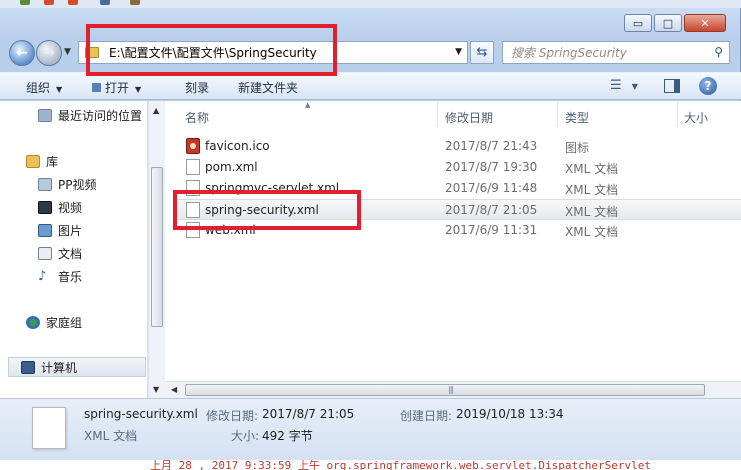 Image resolution: width=741 pixels, height=470 pixels. I want to click on address-row: ← → ▼ E:\配置文件\配置文件\SpringSecurity ▼ ⇆ ⚲, so click(370, 53).